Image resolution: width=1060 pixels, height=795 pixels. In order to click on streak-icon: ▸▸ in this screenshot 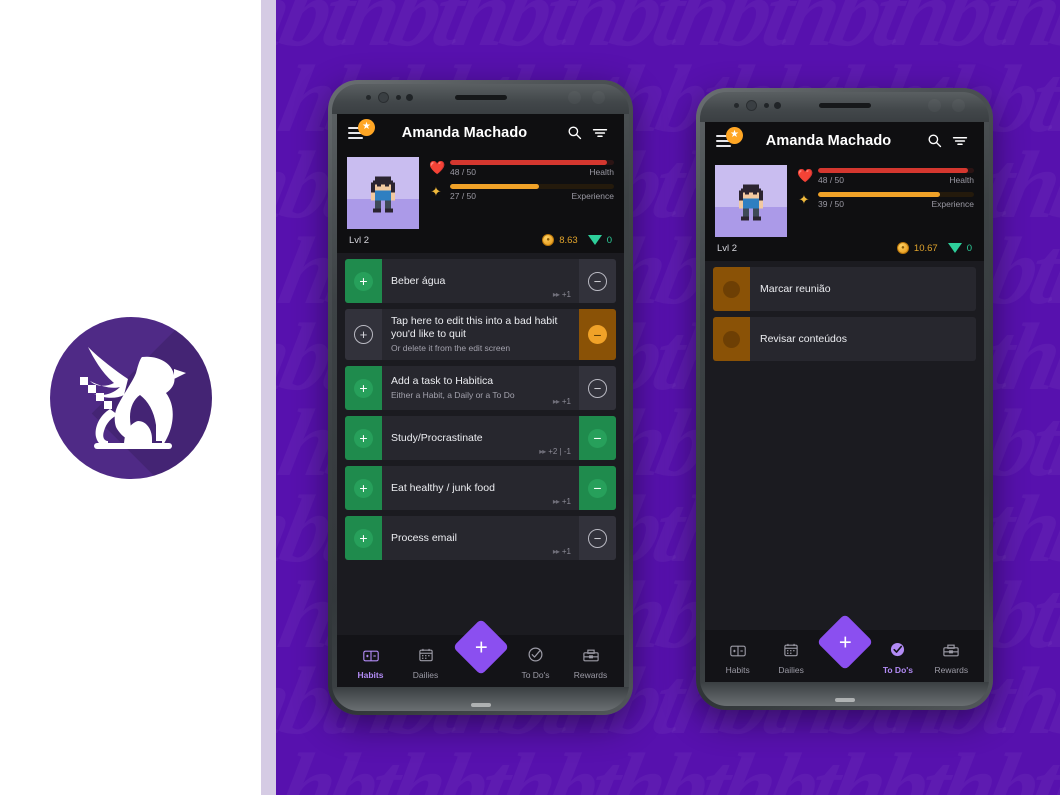, I will do `click(542, 451)`.